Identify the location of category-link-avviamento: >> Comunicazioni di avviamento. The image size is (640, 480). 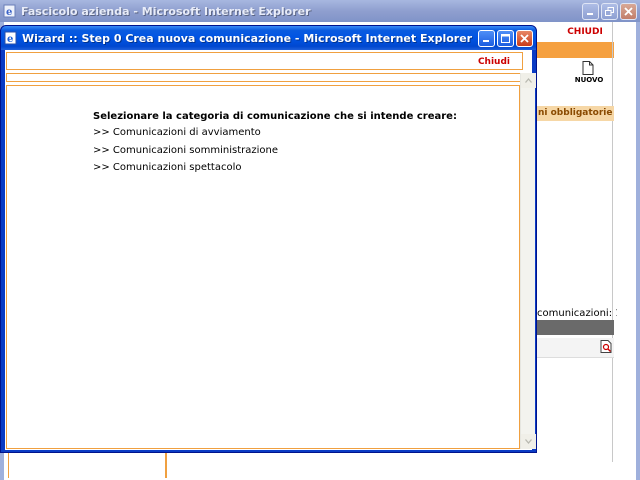
(177, 132).